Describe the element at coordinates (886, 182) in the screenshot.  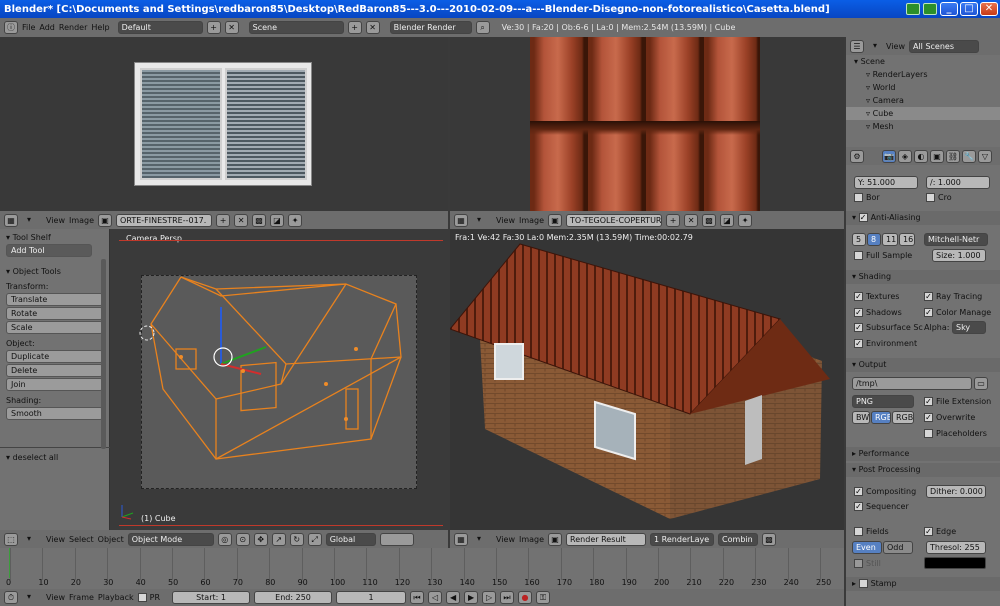
I see `resolution-y-field: Y: 51.000` at that location.